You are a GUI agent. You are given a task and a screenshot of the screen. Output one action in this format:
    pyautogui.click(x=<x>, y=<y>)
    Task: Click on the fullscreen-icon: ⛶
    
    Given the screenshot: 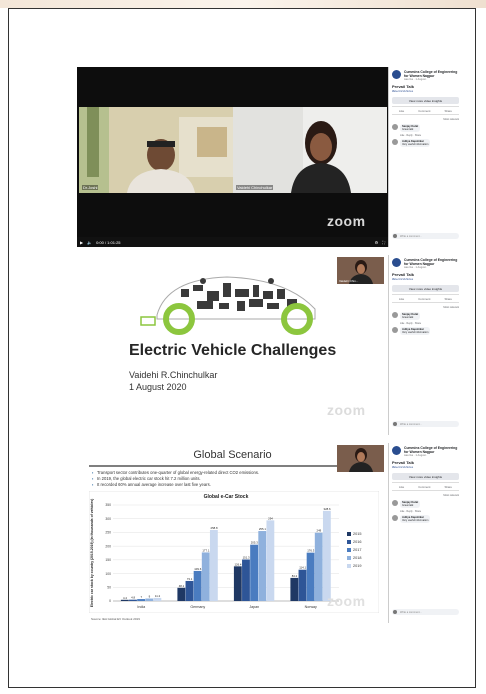 What is the action you would take?
    pyautogui.click(x=383, y=242)
    